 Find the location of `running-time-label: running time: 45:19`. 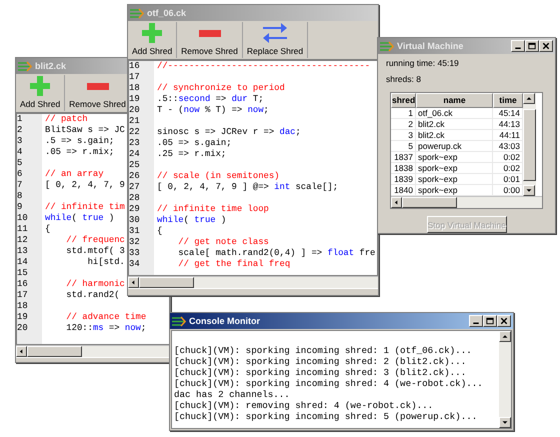

running-time-label: running time: 45:19 is located at coordinates (423, 63).